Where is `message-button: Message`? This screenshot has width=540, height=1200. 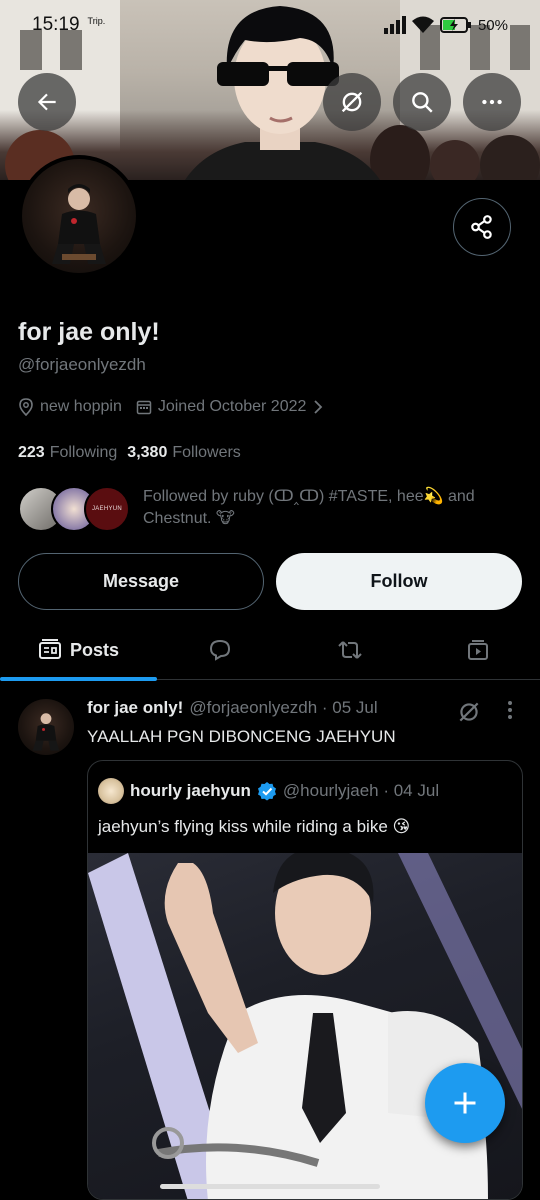
message-button: Message is located at coordinates (141, 581).